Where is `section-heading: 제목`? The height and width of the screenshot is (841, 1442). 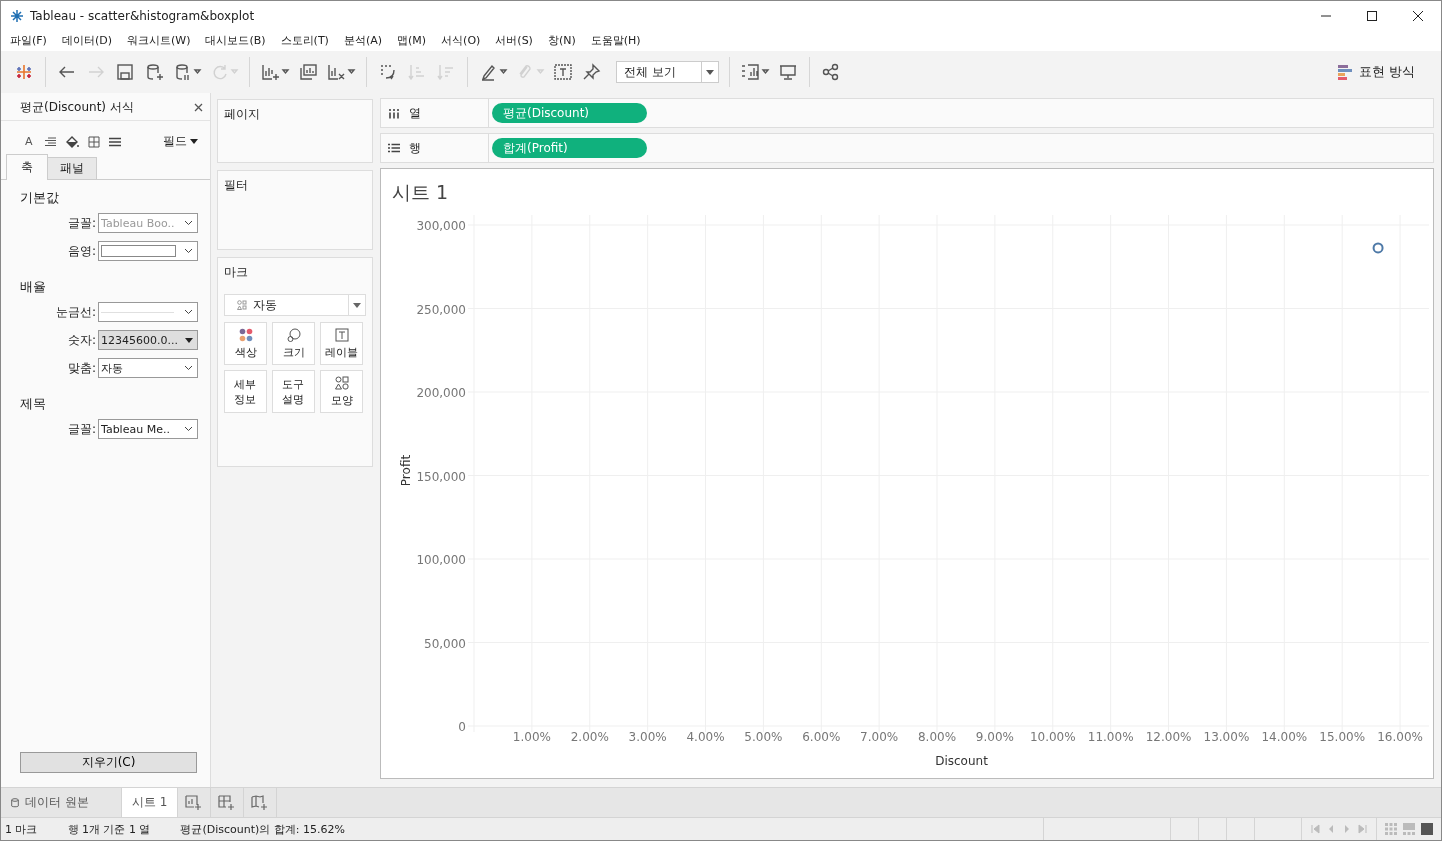 section-heading: 제목 is located at coordinates (33, 404).